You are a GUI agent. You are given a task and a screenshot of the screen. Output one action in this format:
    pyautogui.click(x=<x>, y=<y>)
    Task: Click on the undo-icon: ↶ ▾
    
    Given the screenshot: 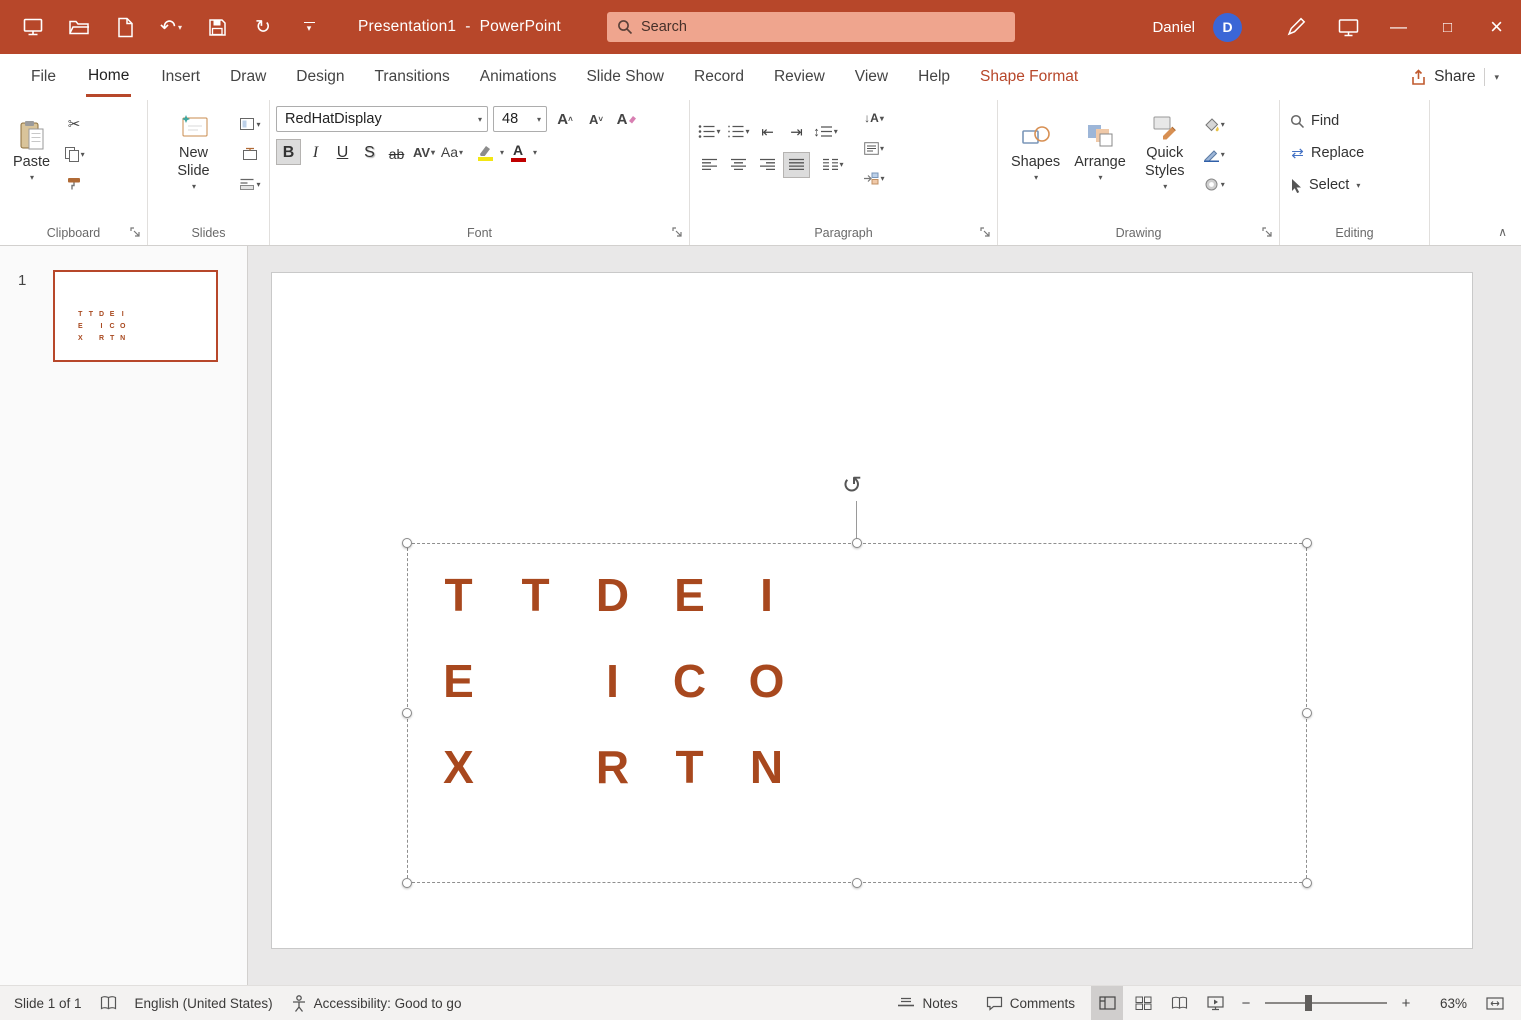 What is the action you would take?
    pyautogui.click(x=171, y=27)
    